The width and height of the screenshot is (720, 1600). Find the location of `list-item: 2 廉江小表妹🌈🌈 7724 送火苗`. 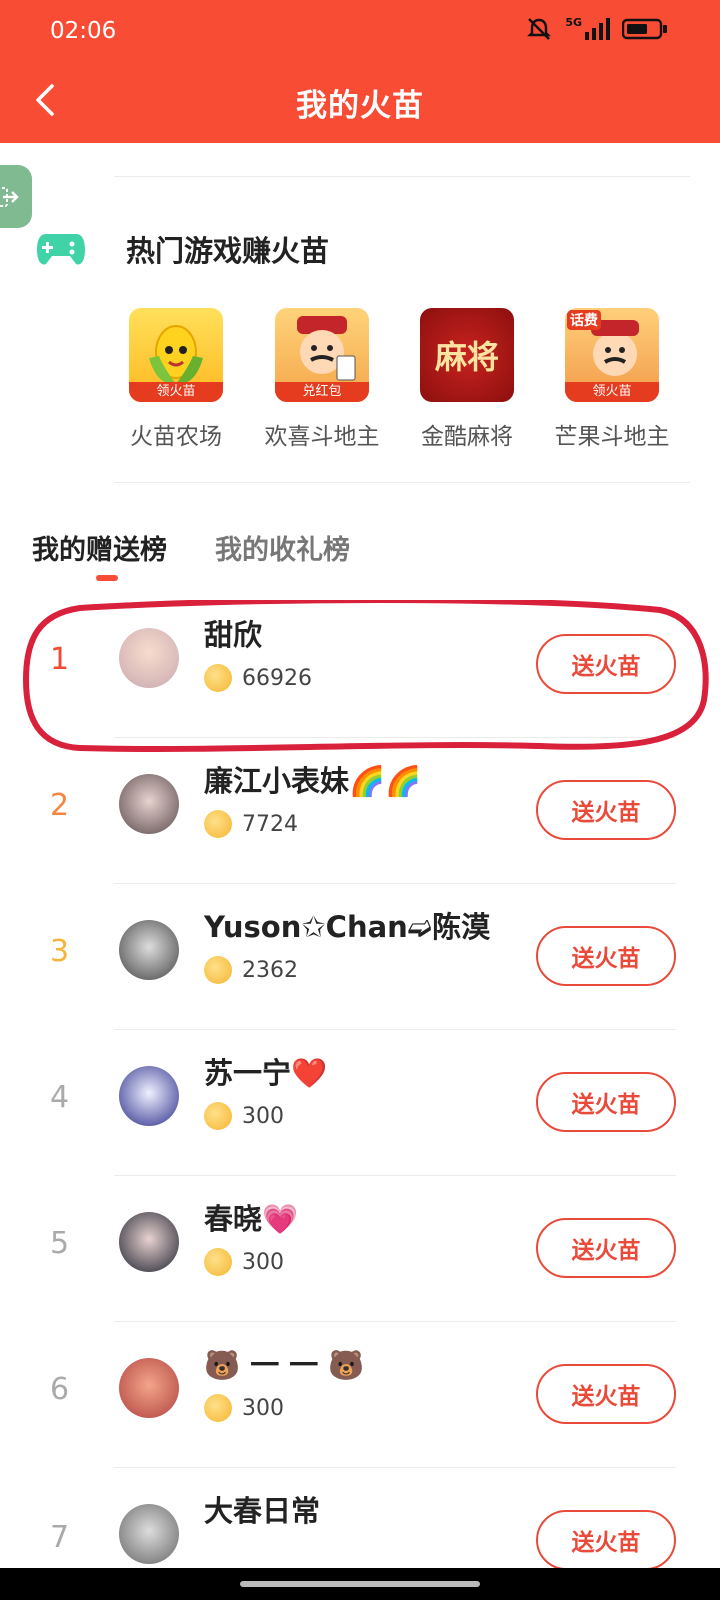

list-item: 2 廉江小表妹🌈🌈 7724 送火苗 is located at coordinates (360, 811).